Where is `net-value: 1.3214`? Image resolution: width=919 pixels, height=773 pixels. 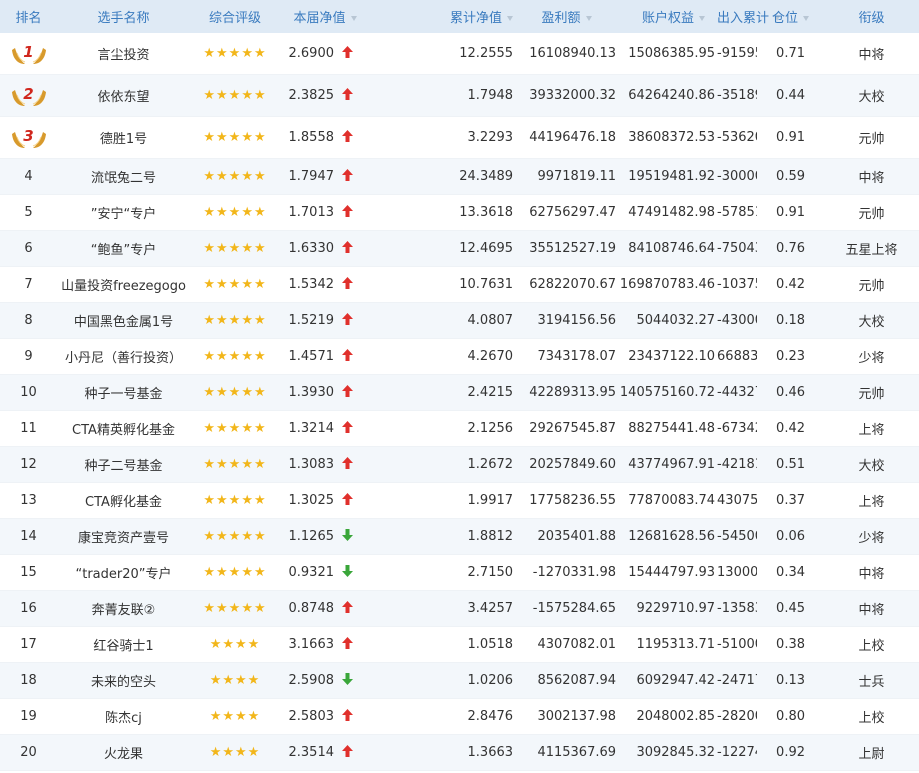 net-value: 1.3214 is located at coordinates (308, 428).